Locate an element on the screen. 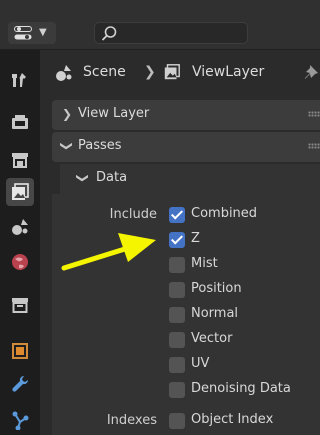  tab-modifiers is located at coordinates (20, 384).